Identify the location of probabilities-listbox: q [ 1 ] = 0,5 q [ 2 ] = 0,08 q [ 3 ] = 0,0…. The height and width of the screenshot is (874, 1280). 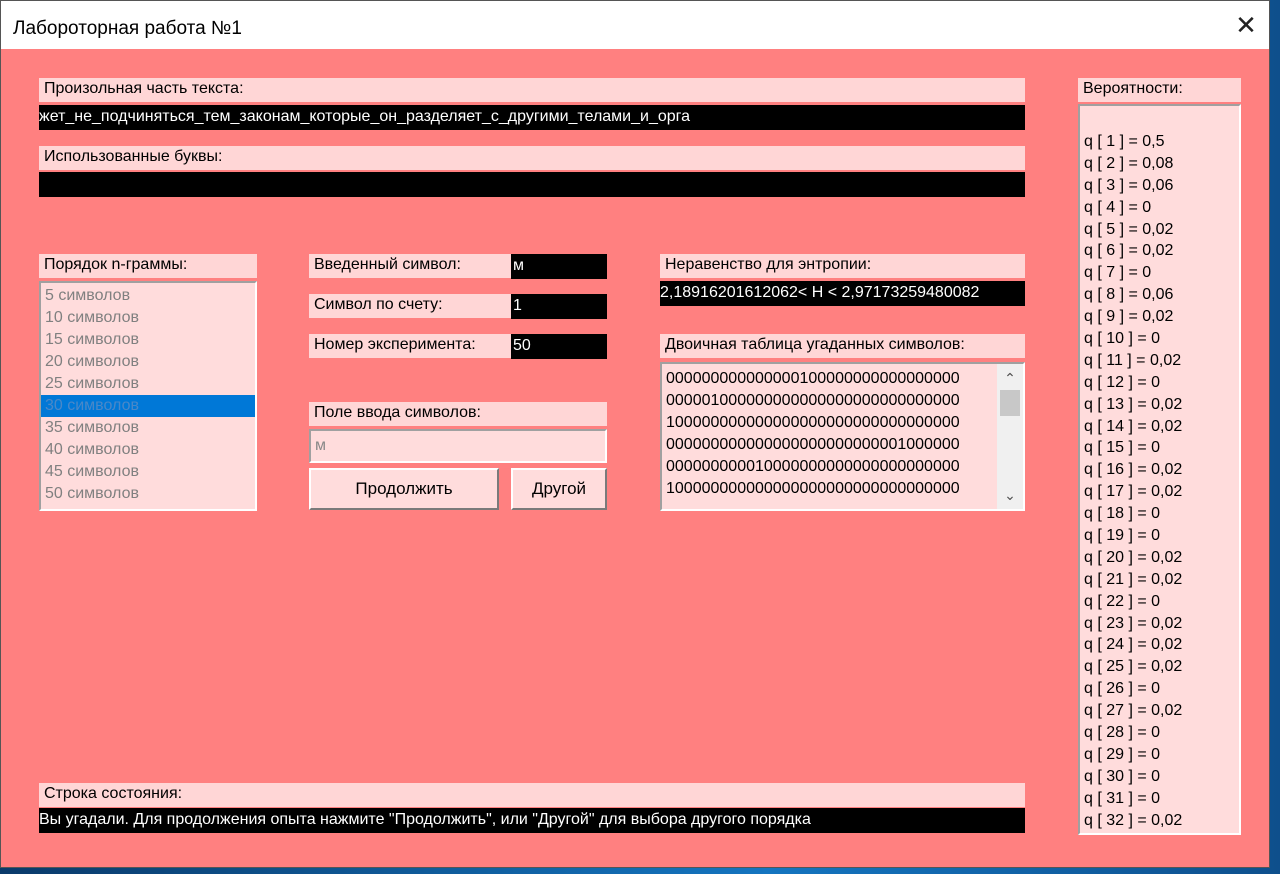
(1159, 469).